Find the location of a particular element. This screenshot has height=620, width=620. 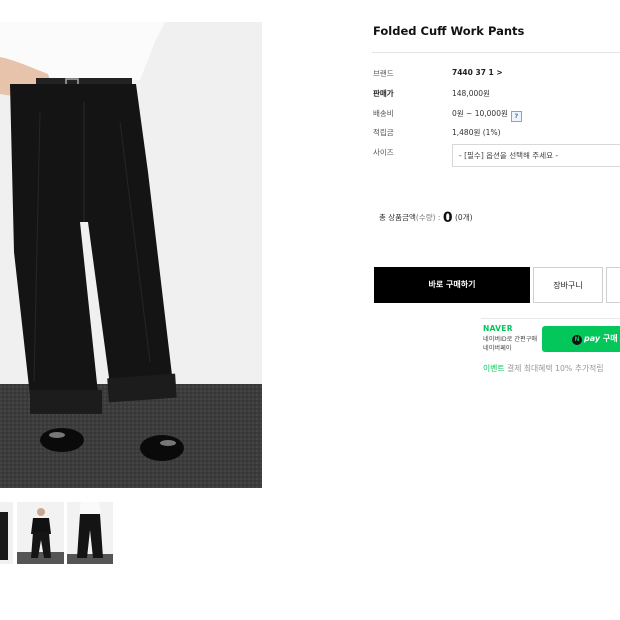

size-select: - [필수] 옵션을 선택해 주세요 - is located at coordinates (536, 155).